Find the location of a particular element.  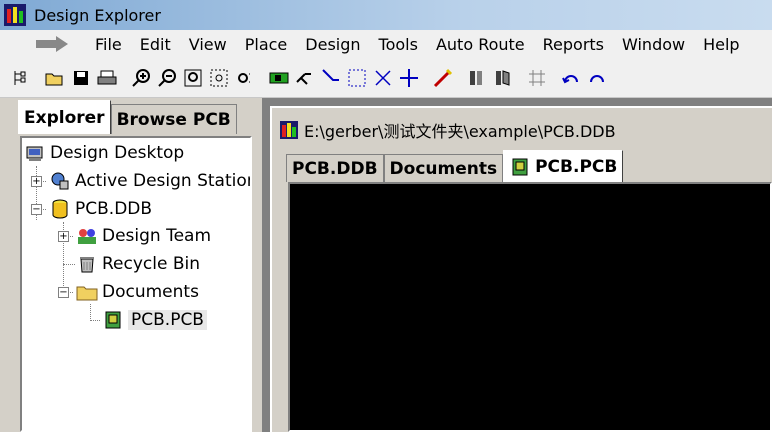

toolbar is located at coordinates (386, 78).